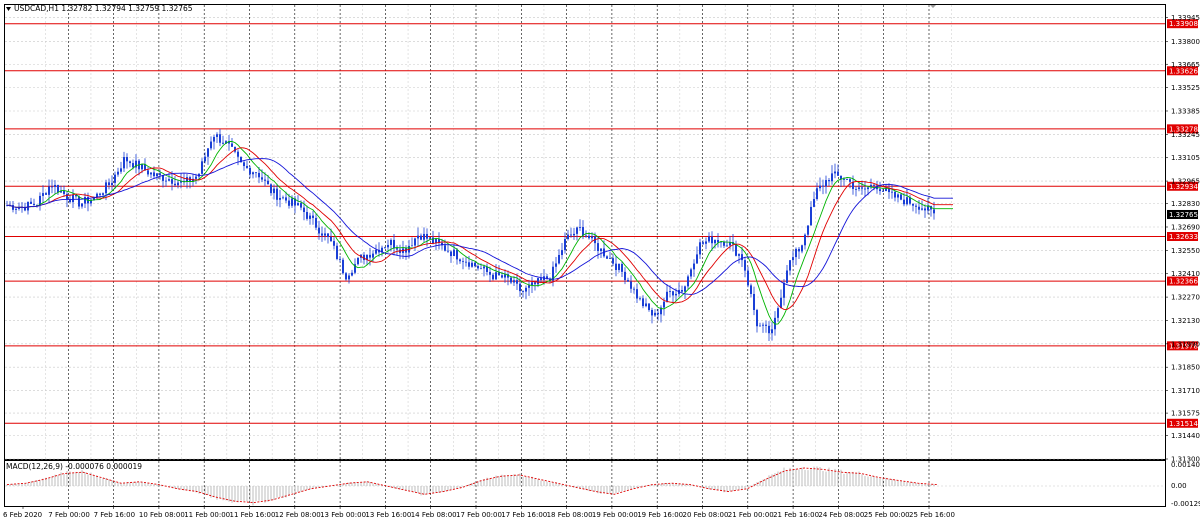  What do you see at coordinates (1185, 321) in the screenshot?
I see `y-tick-label: 1.32130` at bounding box center [1185, 321].